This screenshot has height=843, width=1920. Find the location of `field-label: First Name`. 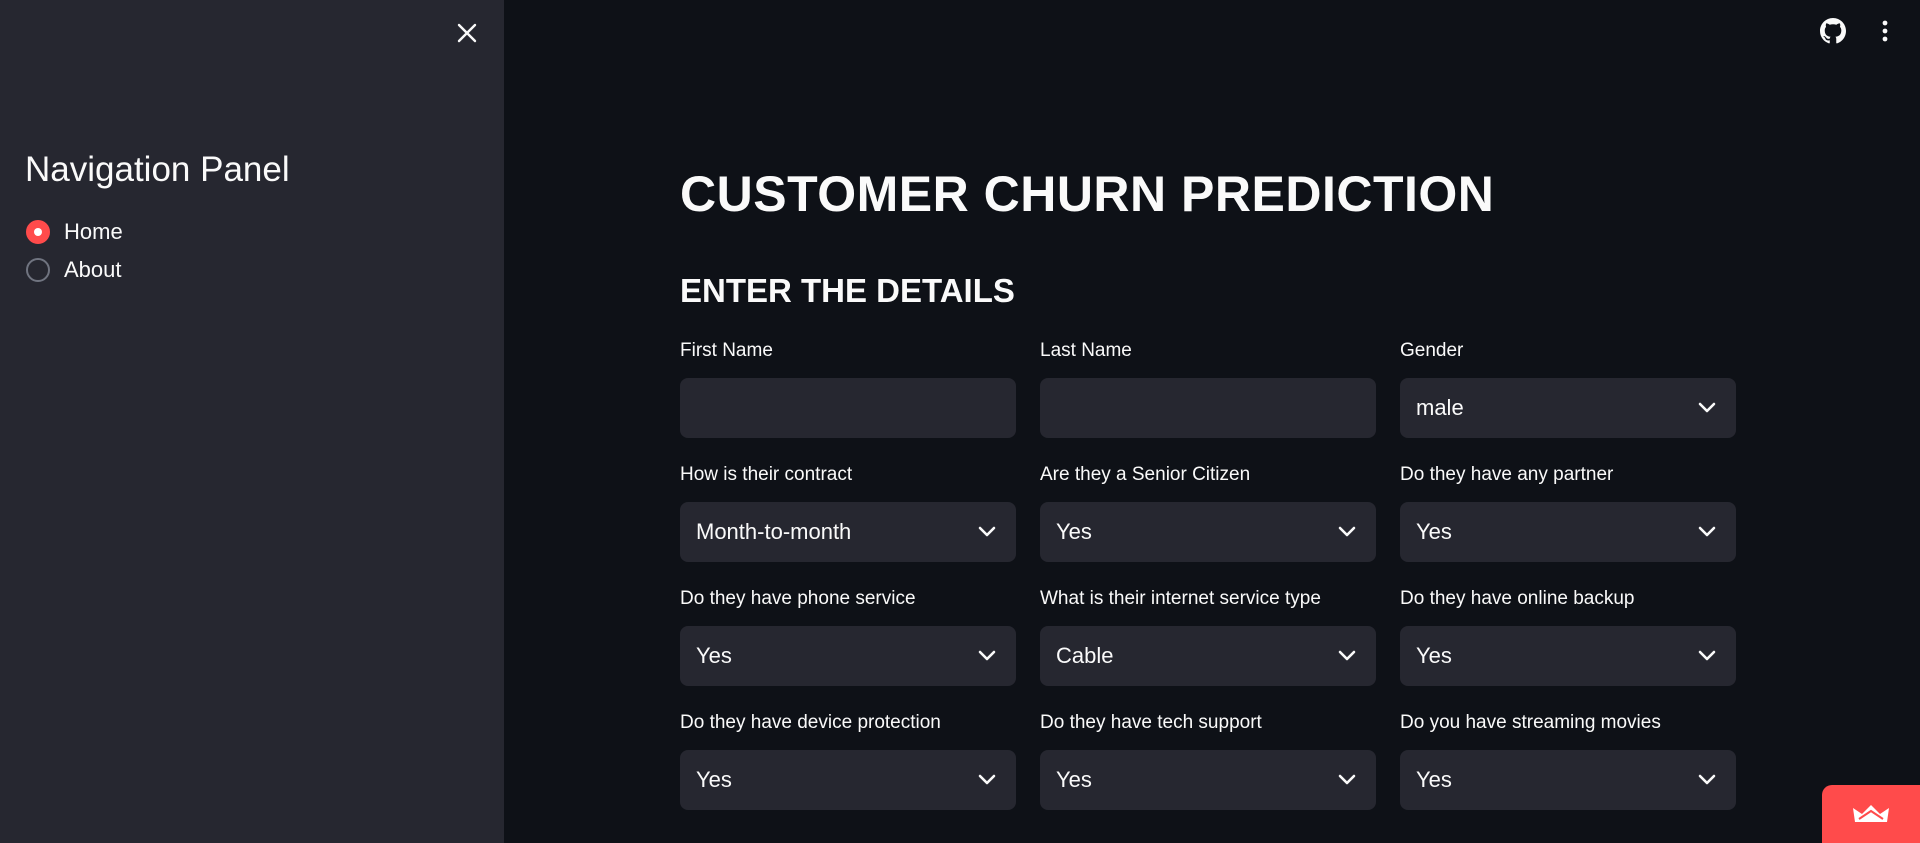

field-label: First Name is located at coordinates (726, 350).